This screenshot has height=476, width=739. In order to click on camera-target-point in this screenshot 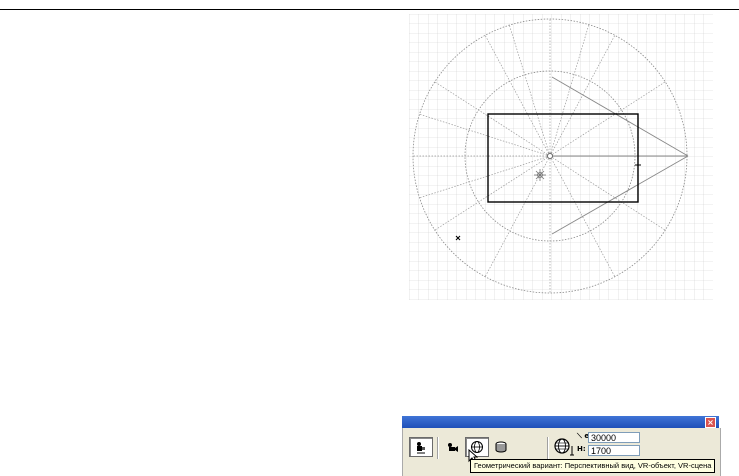, I will do `click(550, 156)`.